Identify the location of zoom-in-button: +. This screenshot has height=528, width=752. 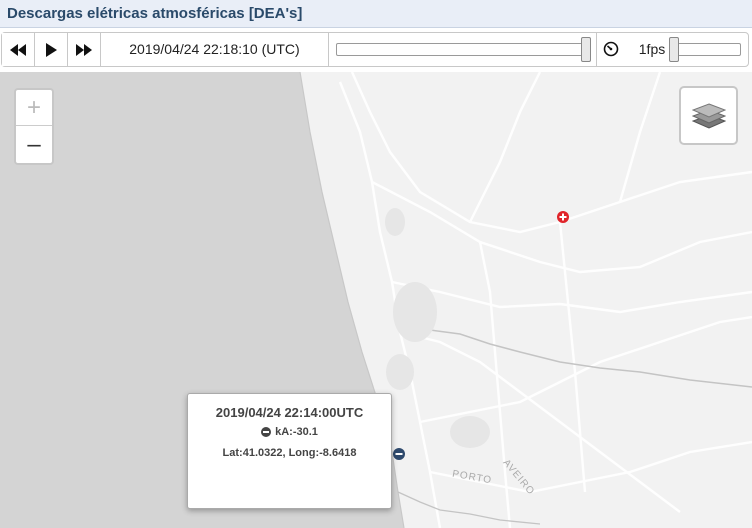
(34, 108).